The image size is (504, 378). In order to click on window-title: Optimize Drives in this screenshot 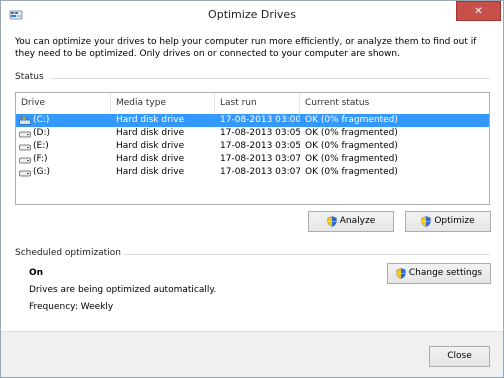, I will do `click(252, 14)`.